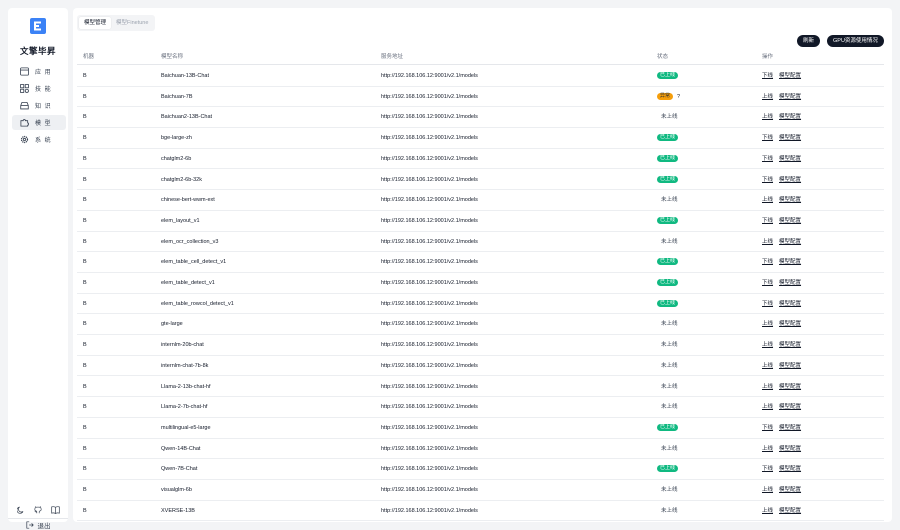 The image size is (900, 530). What do you see at coordinates (809, 41) in the screenshot?
I see `refresh-button: 刷新` at bounding box center [809, 41].